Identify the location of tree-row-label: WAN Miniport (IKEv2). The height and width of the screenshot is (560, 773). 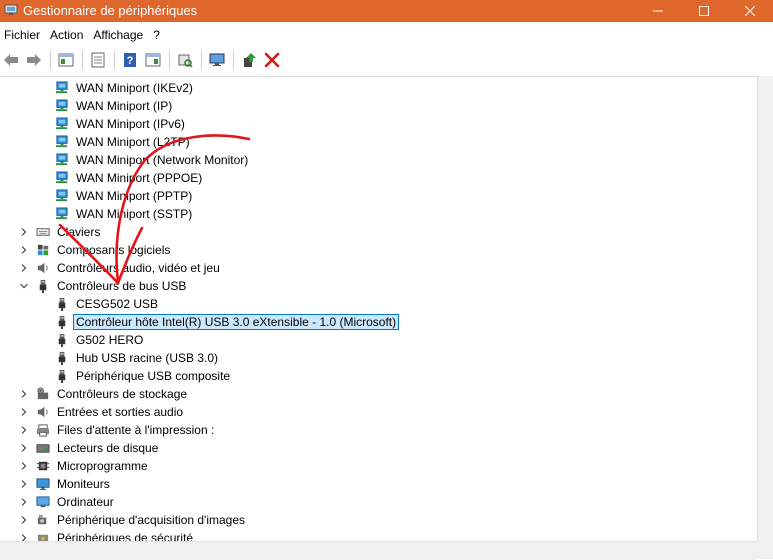
(134, 88).